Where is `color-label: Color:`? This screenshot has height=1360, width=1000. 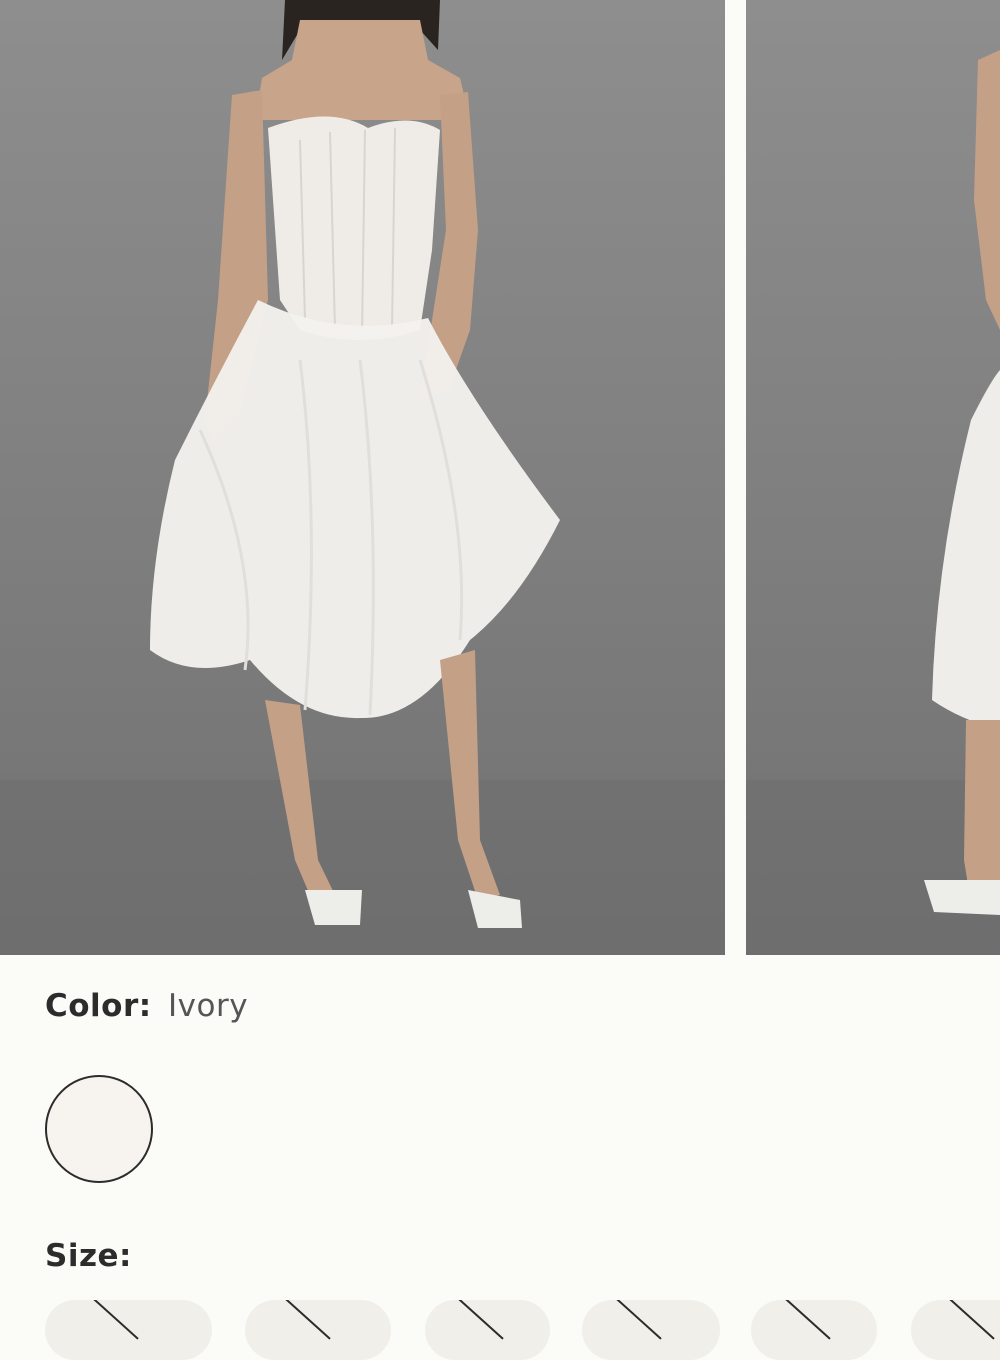
color-label: Color: is located at coordinates (98, 1006).